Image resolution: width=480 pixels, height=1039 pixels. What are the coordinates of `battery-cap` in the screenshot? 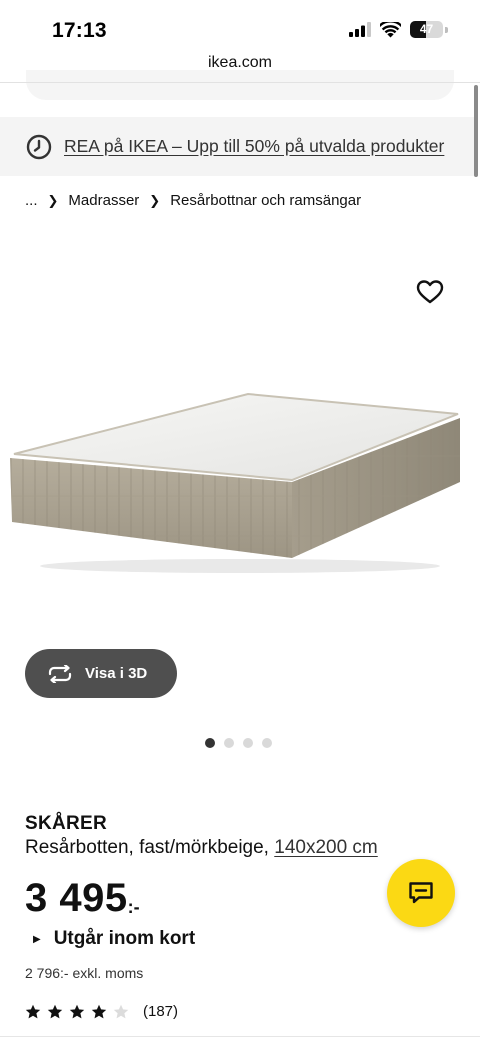 It's located at (446, 29).